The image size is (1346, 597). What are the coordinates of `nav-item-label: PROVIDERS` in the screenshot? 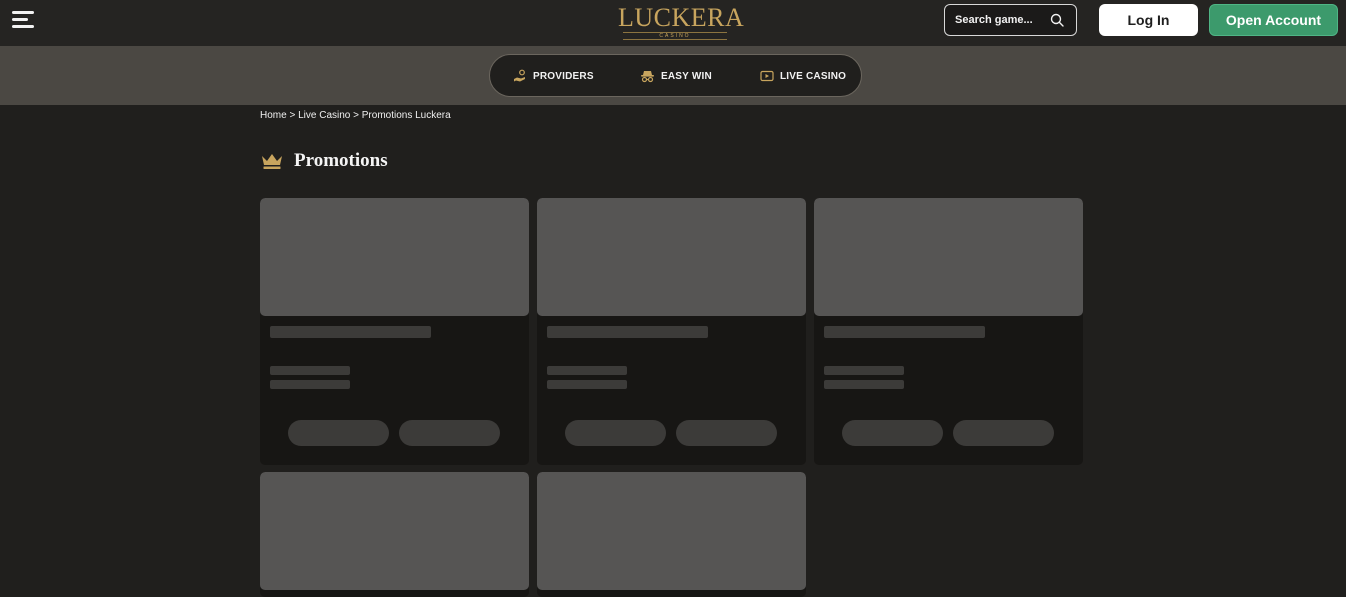 It's located at (563, 76).